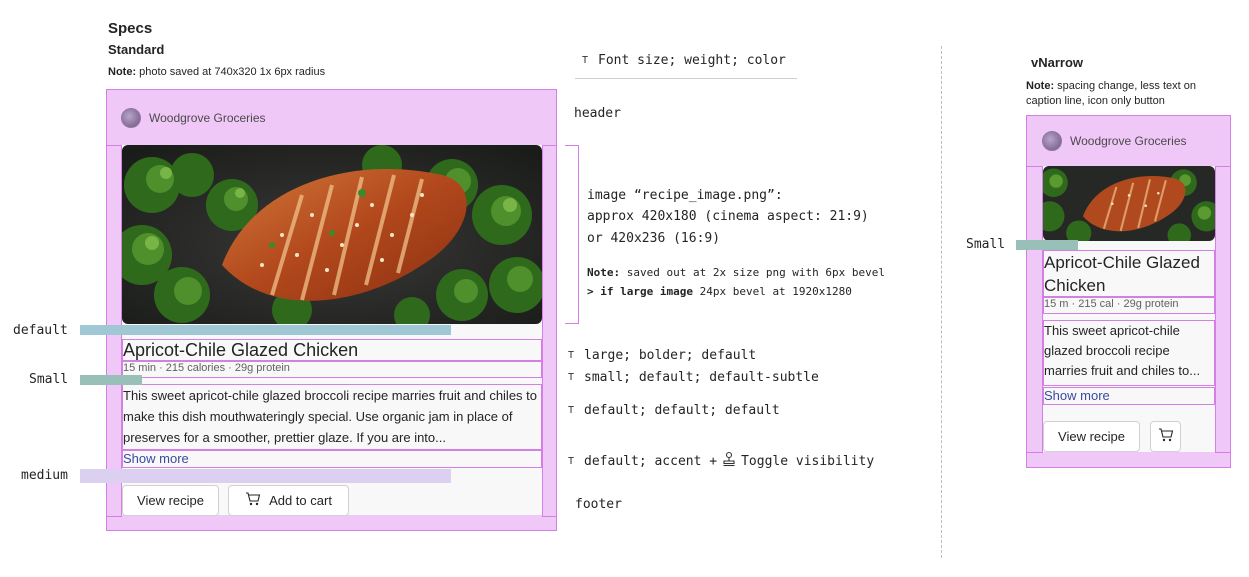 The image size is (1249, 577). Describe the element at coordinates (49, 379) in the screenshot. I see `label-small: Small` at that location.